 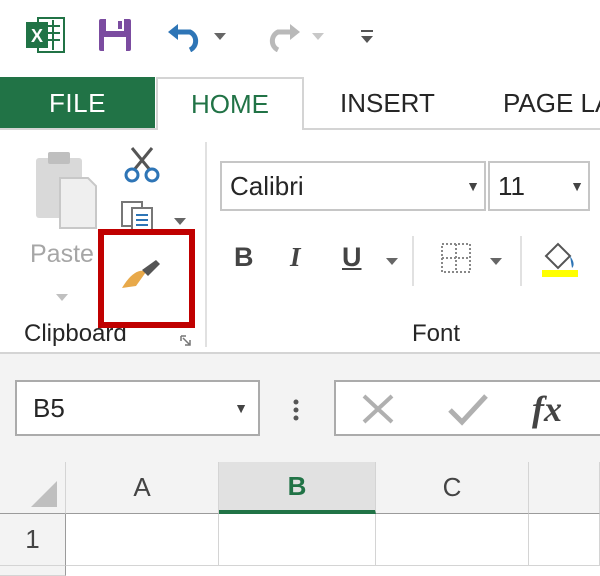 What do you see at coordinates (244, 257) in the screenshot?
I see `bold-button: B` at bounding box center [244, 257].